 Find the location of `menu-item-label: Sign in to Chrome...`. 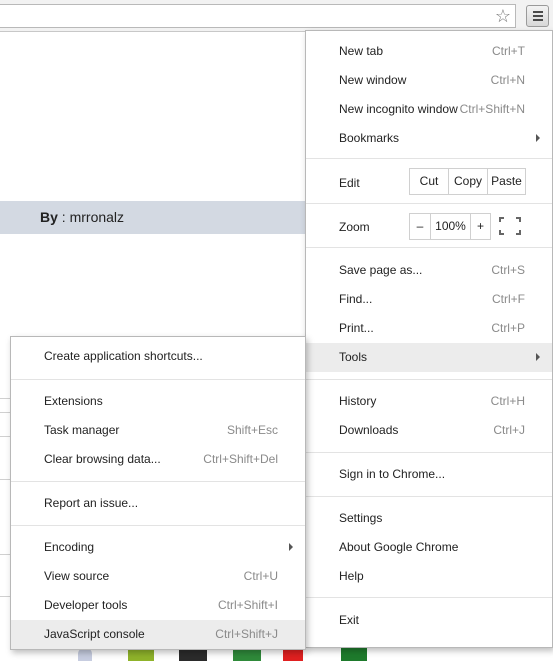

menu-item-label: Sign in to Chrome... is located at coordinates (392, 474).